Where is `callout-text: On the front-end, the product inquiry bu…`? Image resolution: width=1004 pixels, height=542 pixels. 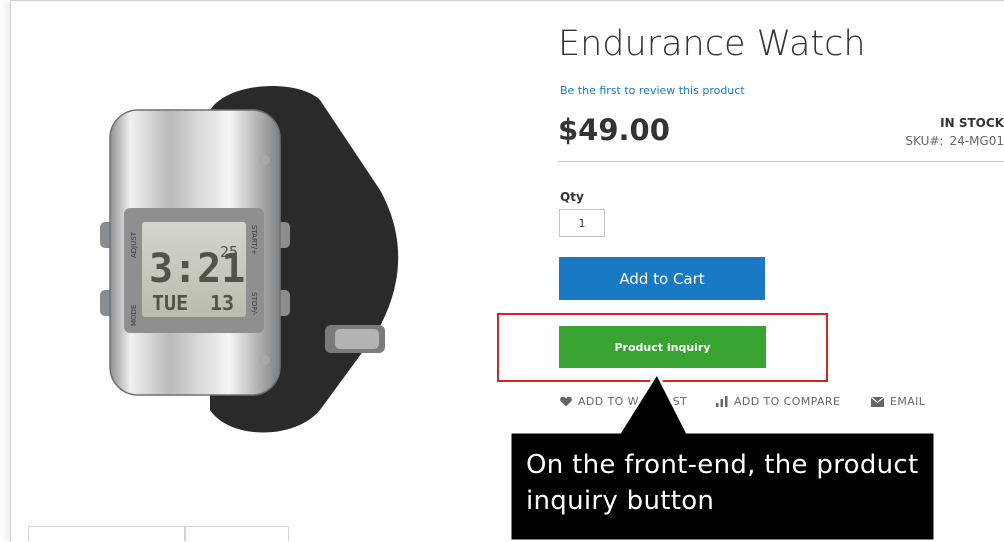 callout-text: On the front-end, the product inquiry bu… is located at coordinates (722, 483).